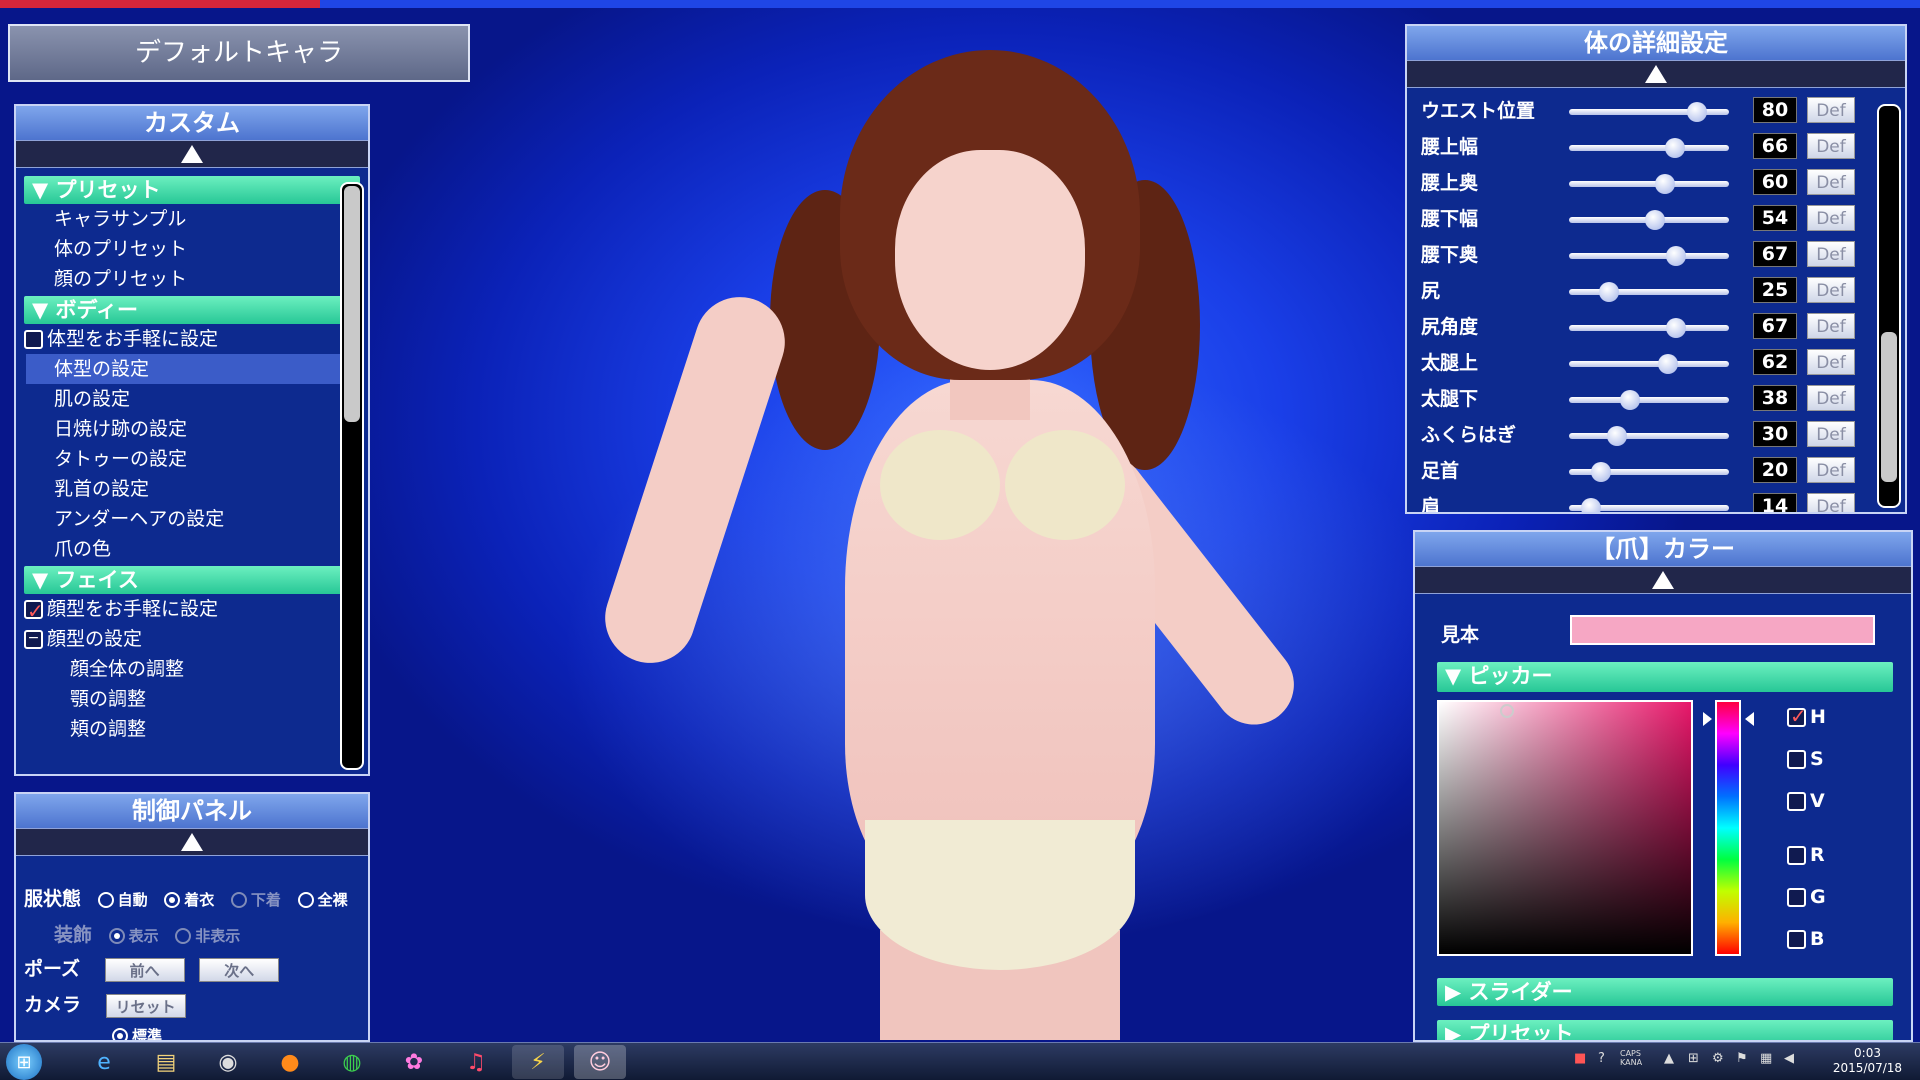 Image resolution: width=1920 pixels, height=1080 pixels. I want to click on hue-slider, so click(1728, 828).